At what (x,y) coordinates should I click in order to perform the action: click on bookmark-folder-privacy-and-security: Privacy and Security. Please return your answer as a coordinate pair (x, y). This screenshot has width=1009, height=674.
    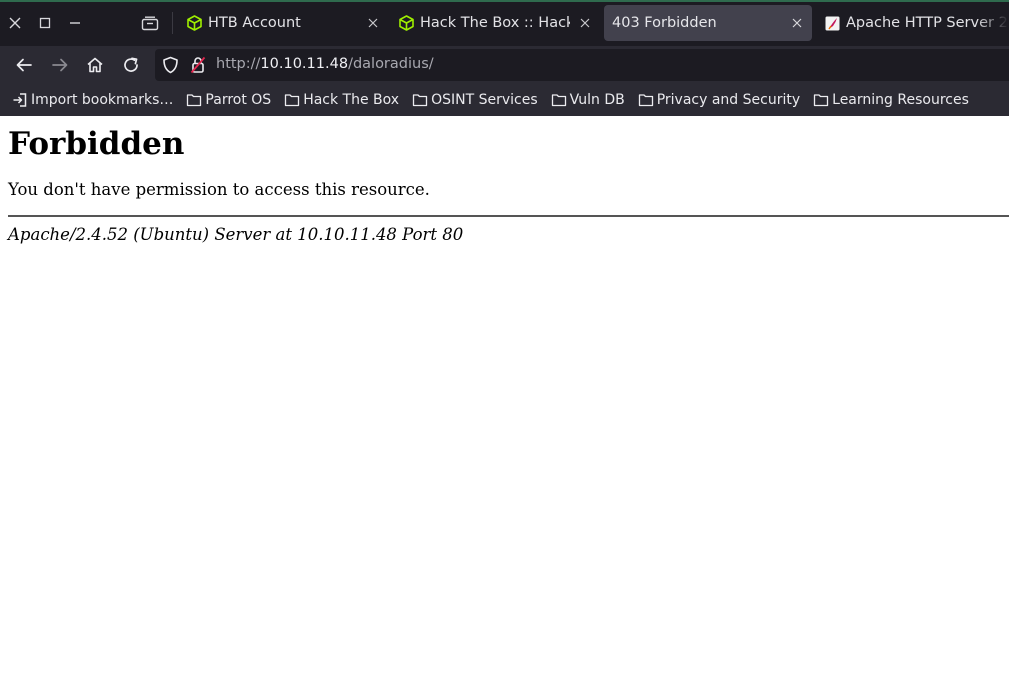
    Looking at the image, I should click on (719, 100).